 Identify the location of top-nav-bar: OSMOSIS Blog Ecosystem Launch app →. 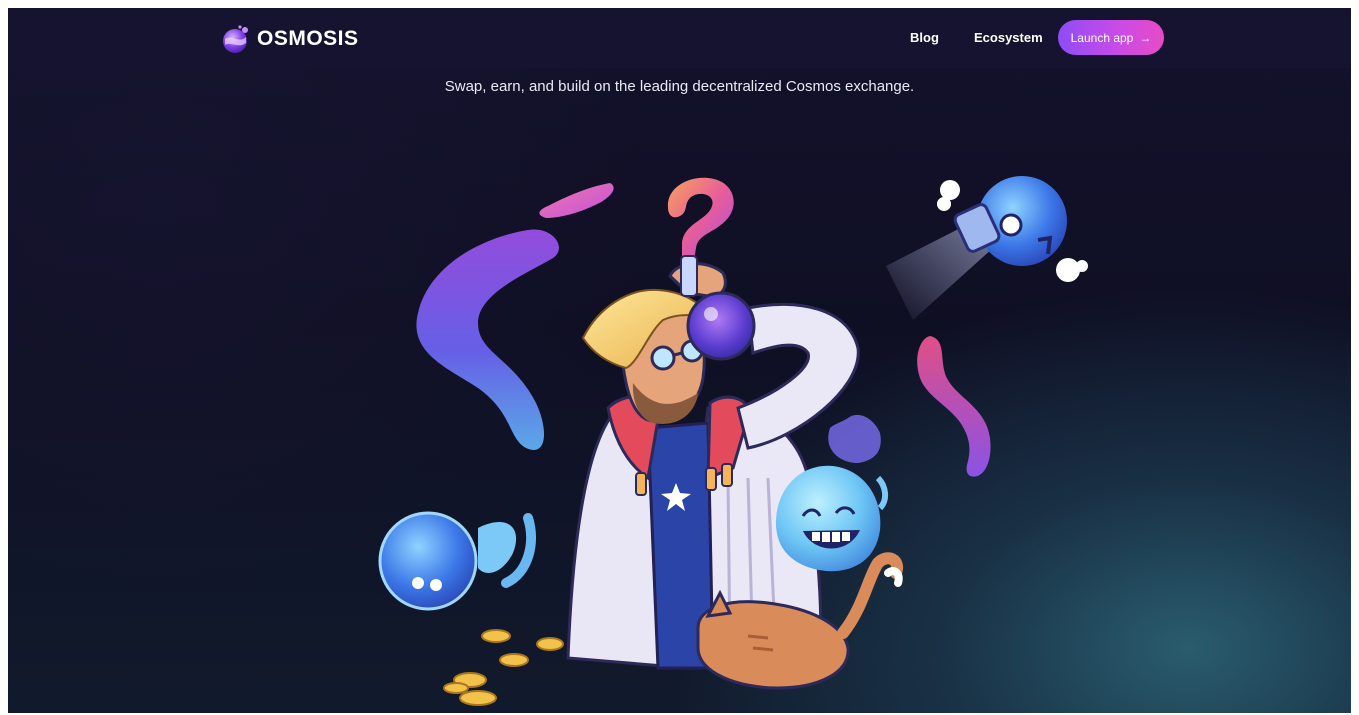
(679, 38).